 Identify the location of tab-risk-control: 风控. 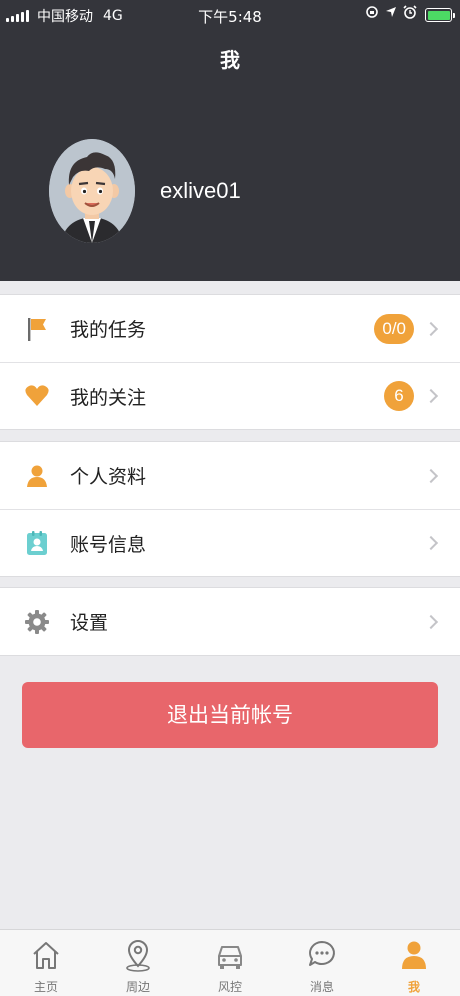
(230, 963).